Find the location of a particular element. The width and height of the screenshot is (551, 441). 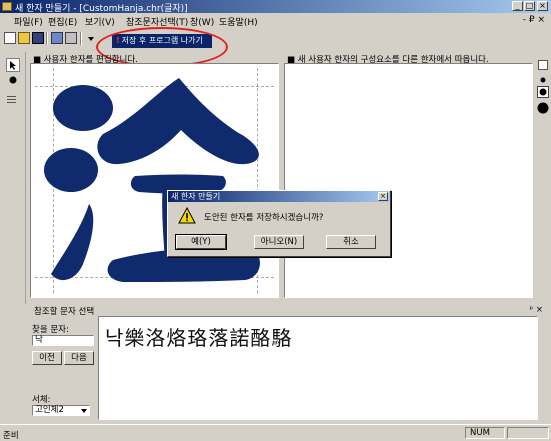

menu-view: 보기(V) is located at coordinates (100, 21).